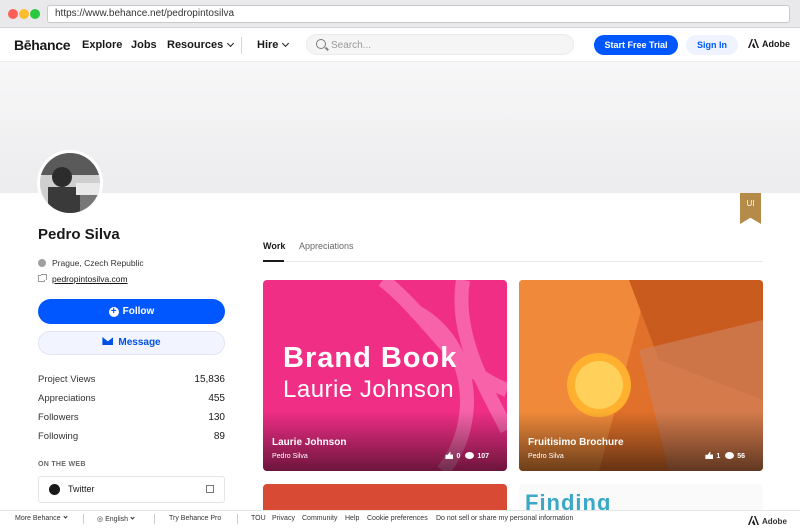  What do you see at coordinates (79, 234) in the screenshot?
I see `profile-name: Pedro Silva` at bounding box center [79, 234].